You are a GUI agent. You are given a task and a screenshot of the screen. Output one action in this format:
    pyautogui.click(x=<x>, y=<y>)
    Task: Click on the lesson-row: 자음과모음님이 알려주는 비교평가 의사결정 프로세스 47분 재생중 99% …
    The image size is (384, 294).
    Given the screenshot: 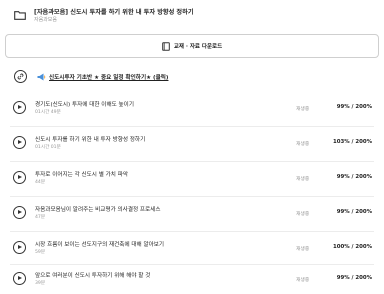 What is the action you would take?
    pyautogui.click(x=192, y=214)
    